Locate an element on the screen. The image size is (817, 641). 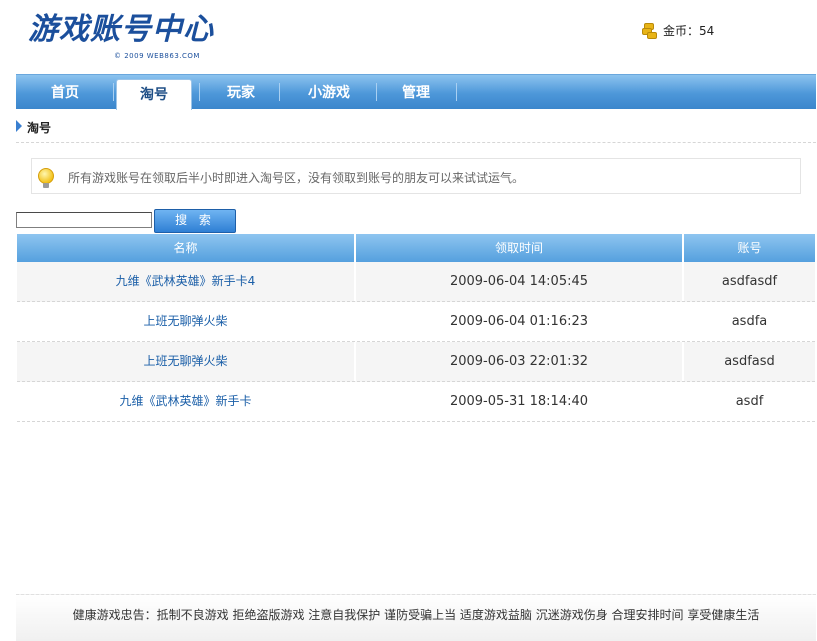
row-time: 2009-06-04 01:16:23 is located at coordinates (520, 321).